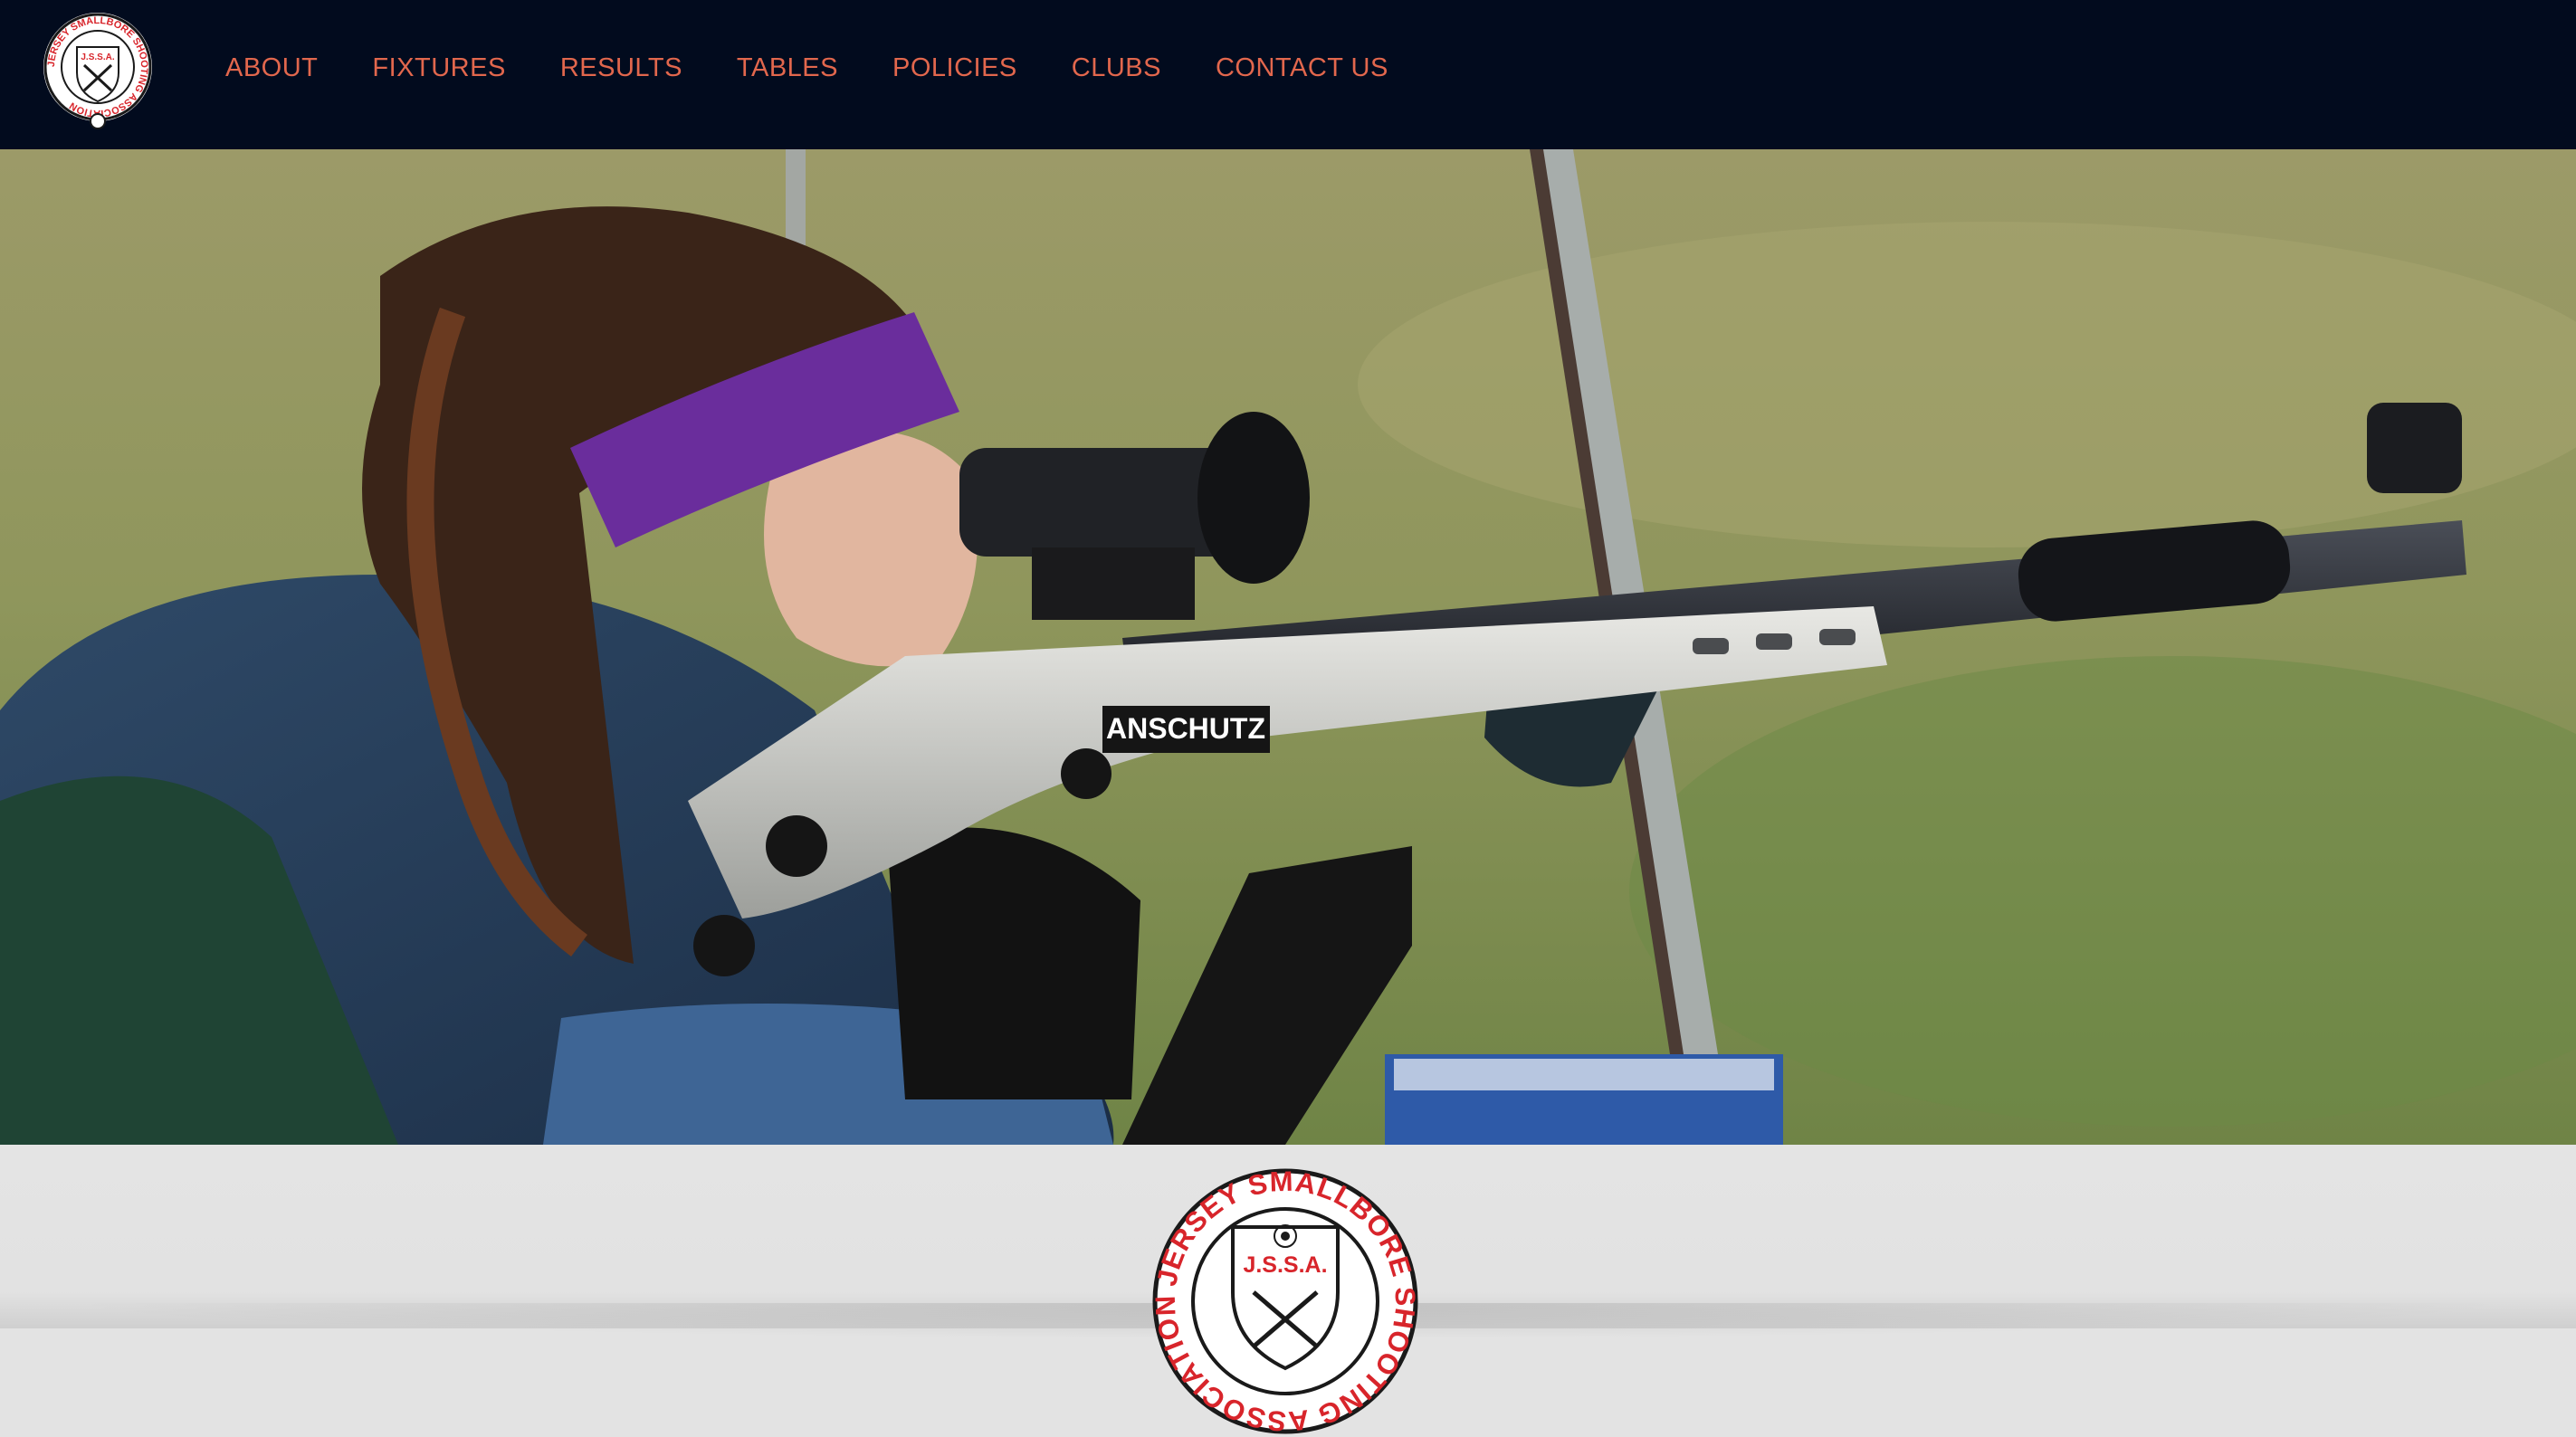  I want to click on logo-text: J.S.S.A., so click(97, 57).